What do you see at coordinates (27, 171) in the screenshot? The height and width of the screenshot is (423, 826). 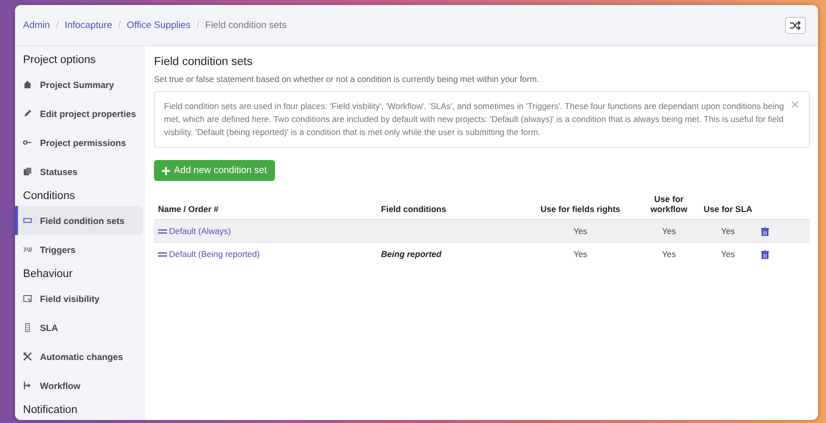 I see `stack-icon` at bounding box center [27, 171].